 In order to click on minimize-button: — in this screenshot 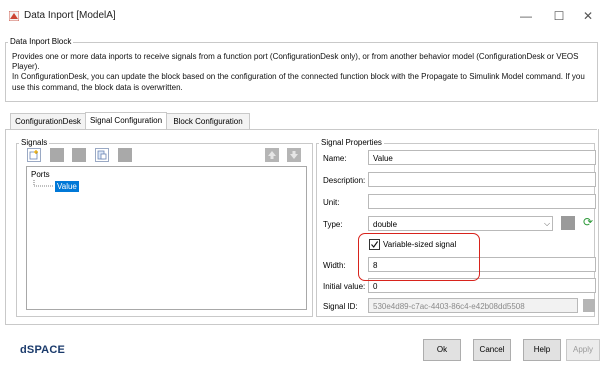, I will do `click(526, 16)`.